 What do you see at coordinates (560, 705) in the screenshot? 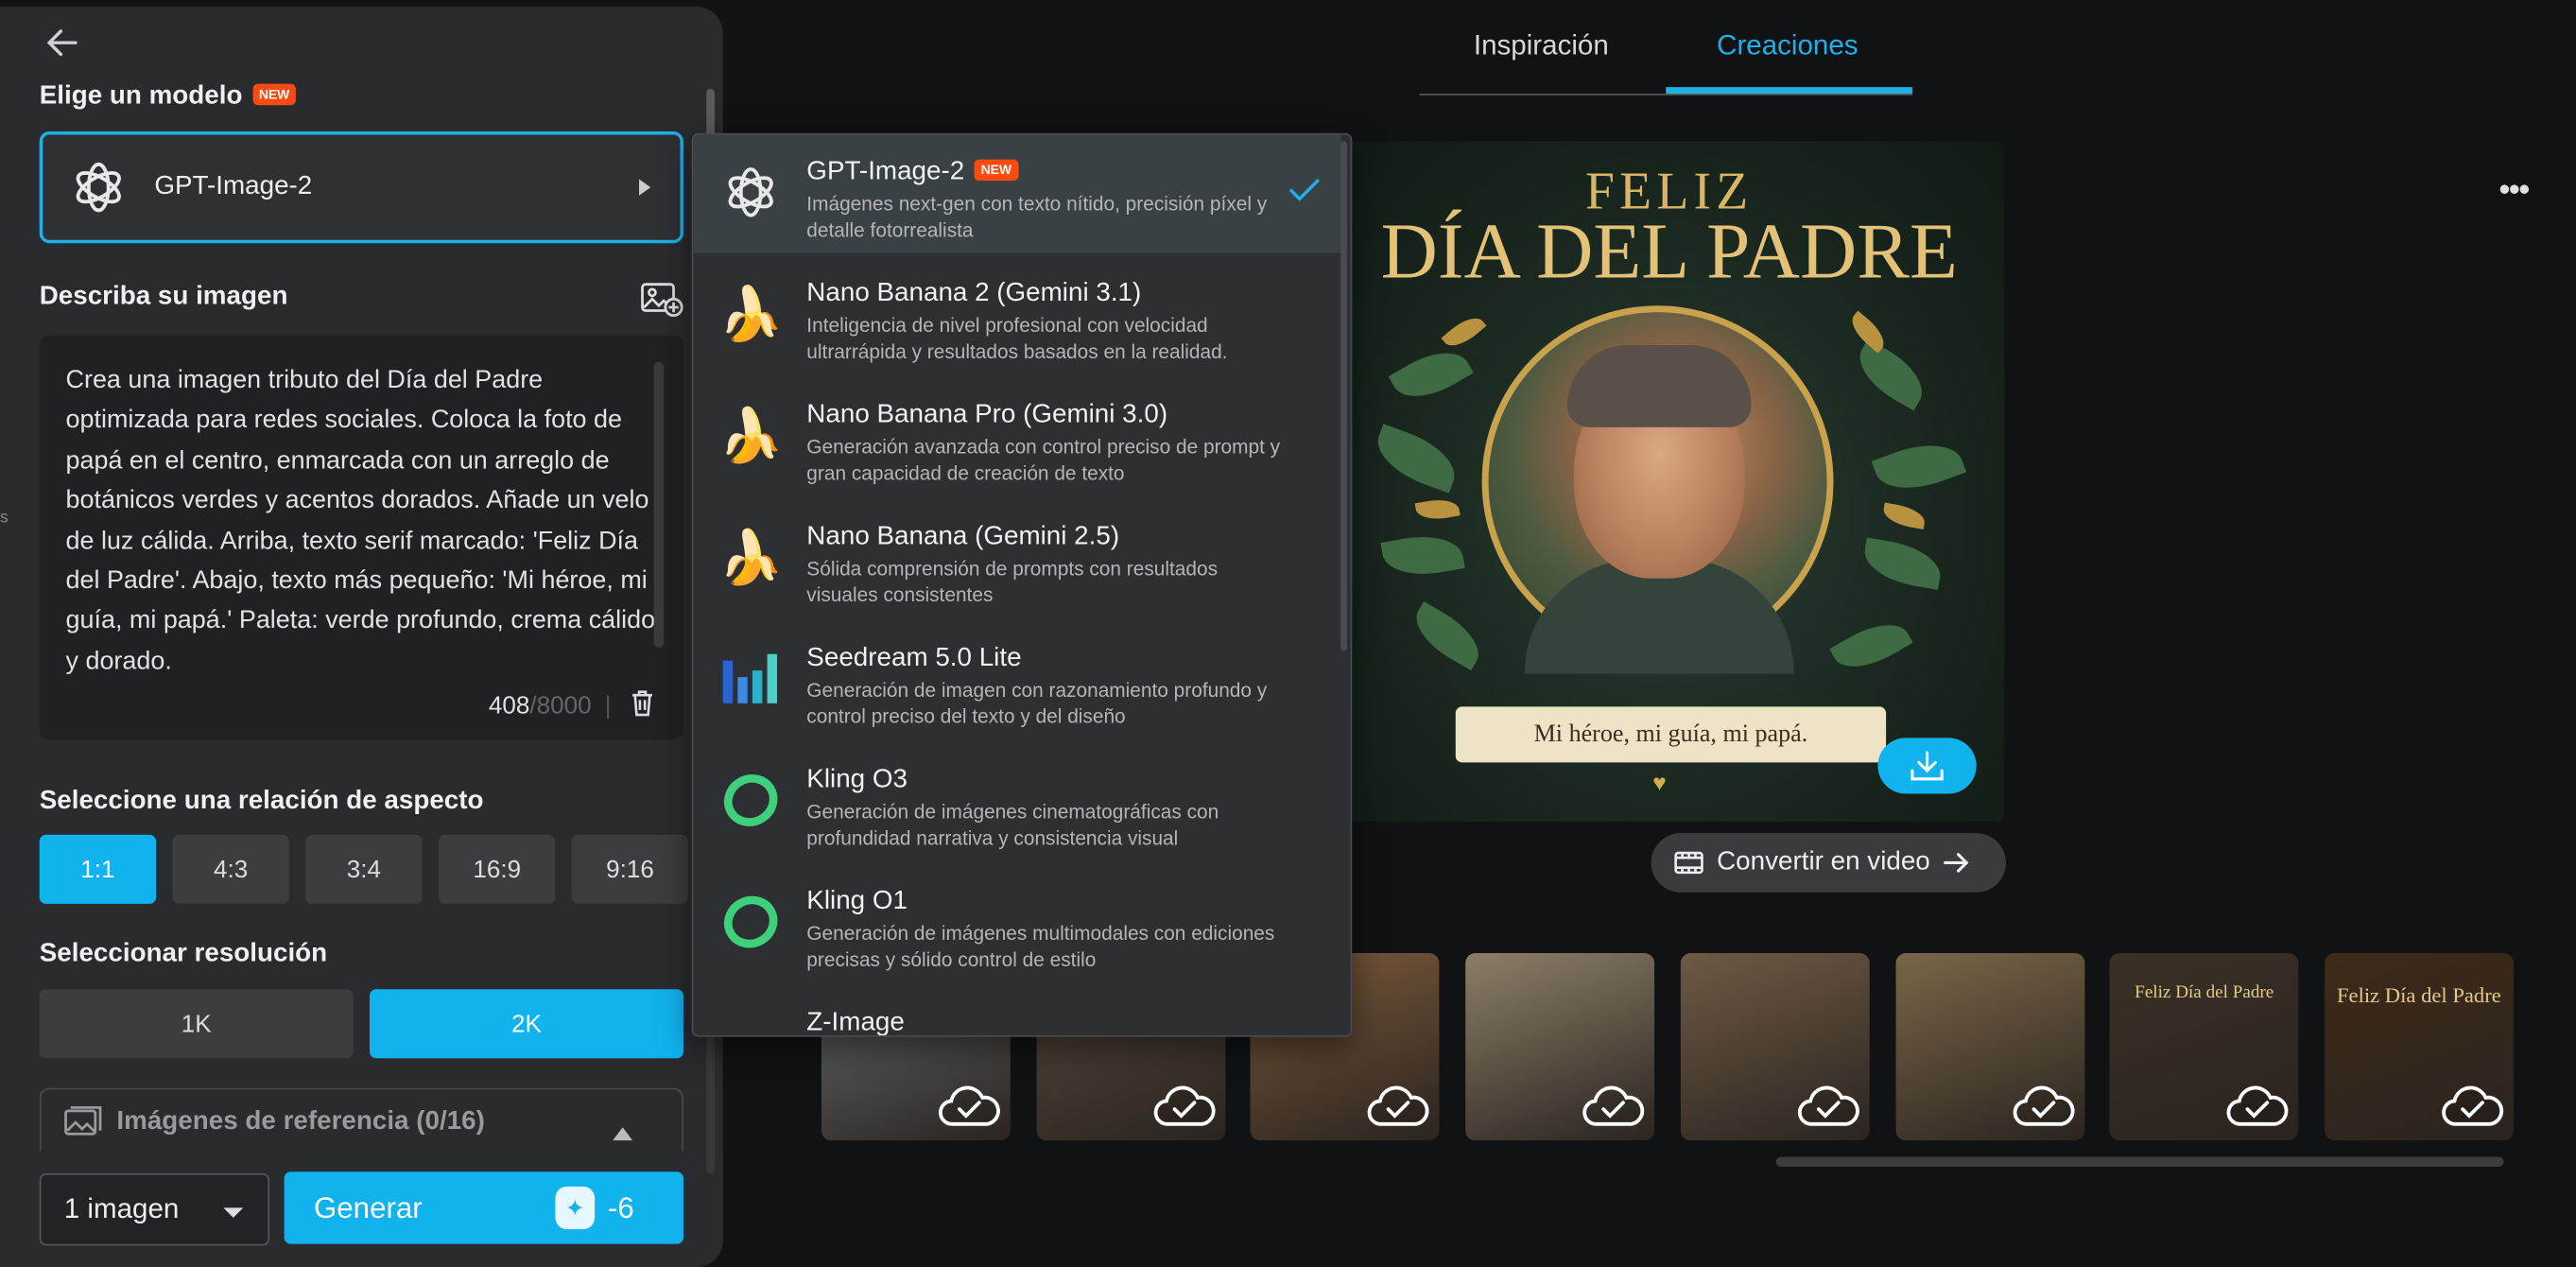
I see `char-max: /8000` at bounding box center [560, 705].